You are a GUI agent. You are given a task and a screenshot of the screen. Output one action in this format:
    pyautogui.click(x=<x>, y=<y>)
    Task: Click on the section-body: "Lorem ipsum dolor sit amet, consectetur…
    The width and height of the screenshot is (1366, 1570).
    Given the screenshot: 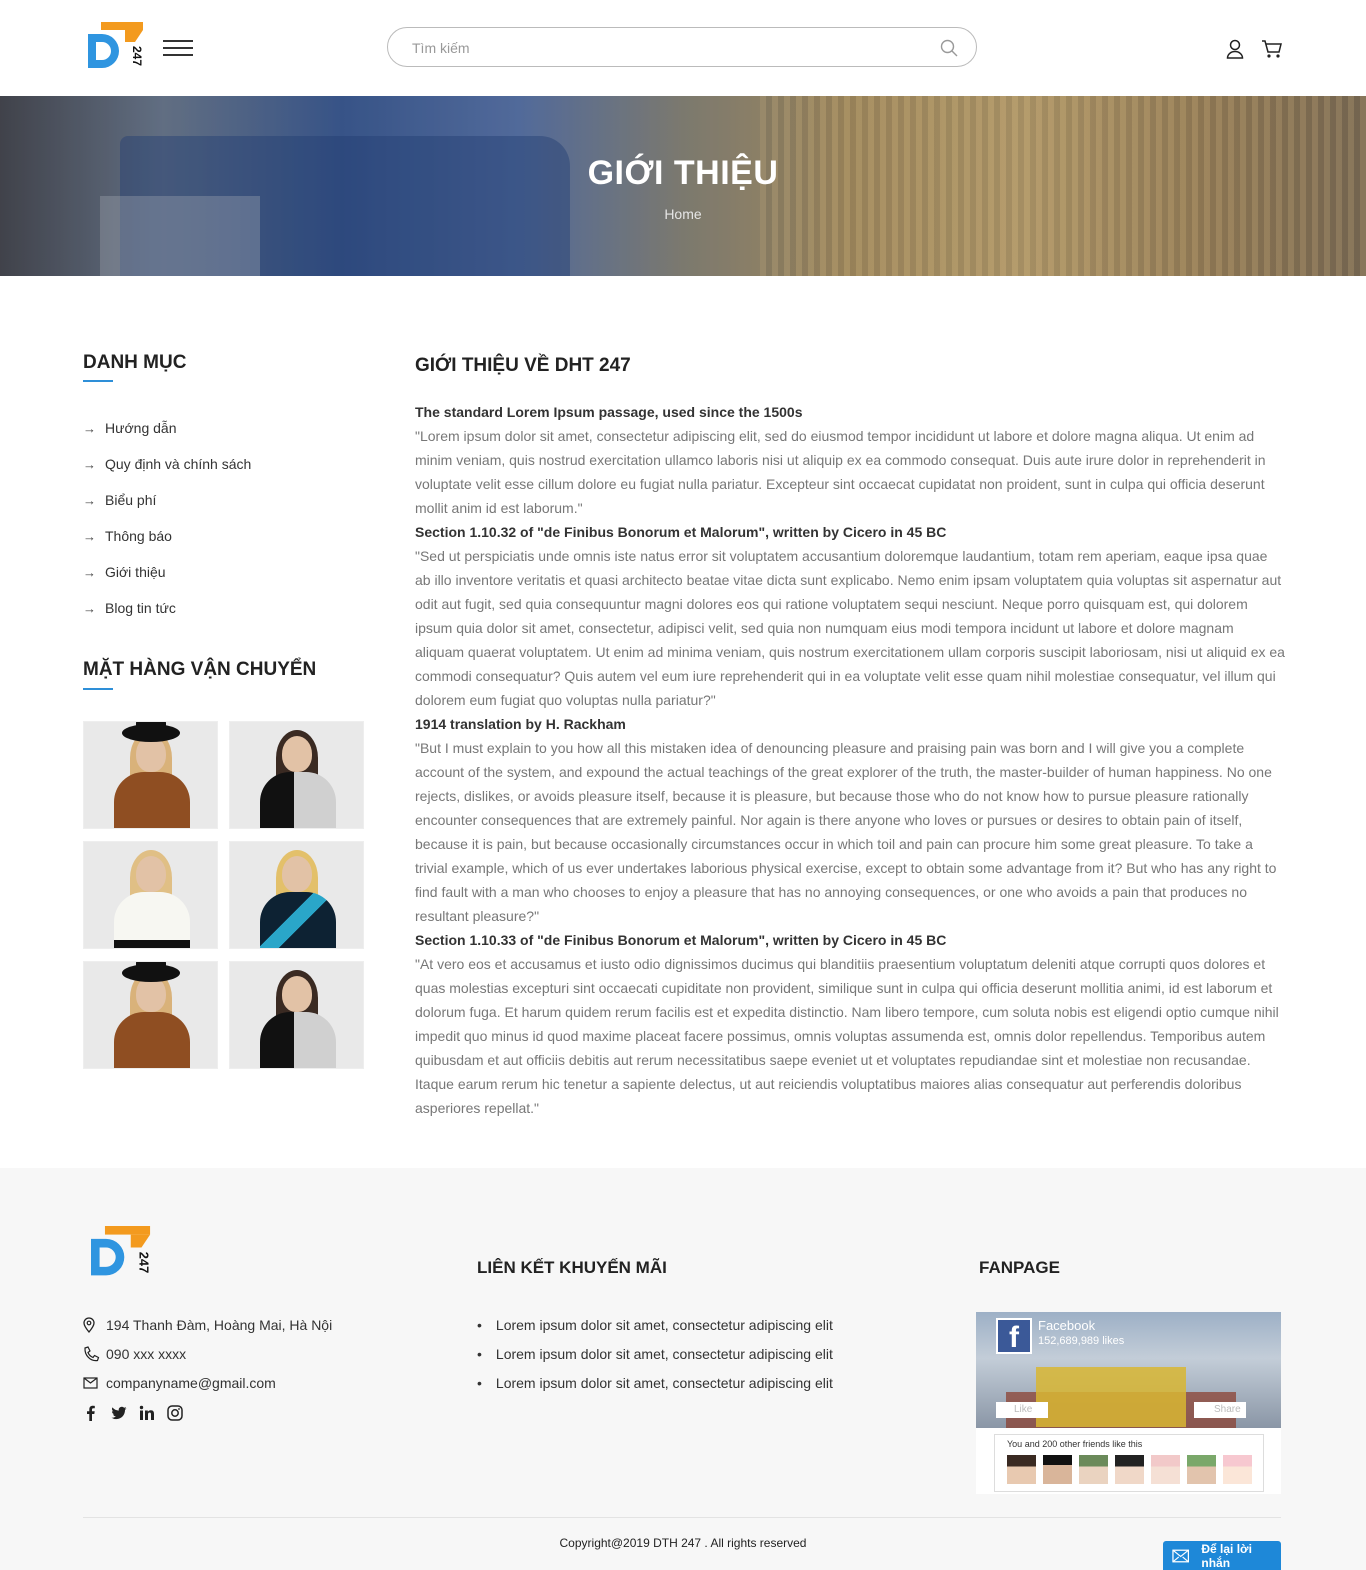 What is the action you would take?
    pyautogui.click(x=840, y=472)
    